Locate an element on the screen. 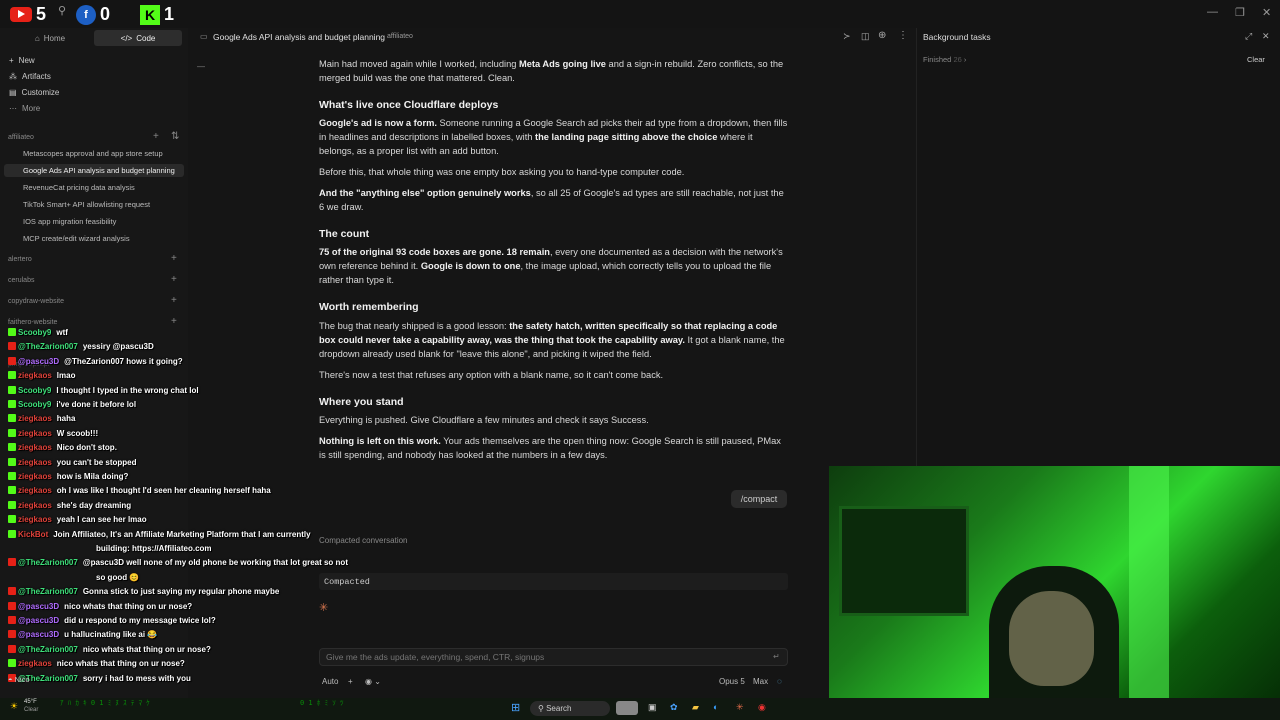 This screenshot has width=1280, height=720. expand-icon: ⤢ is located at coordinates (1248, 36).